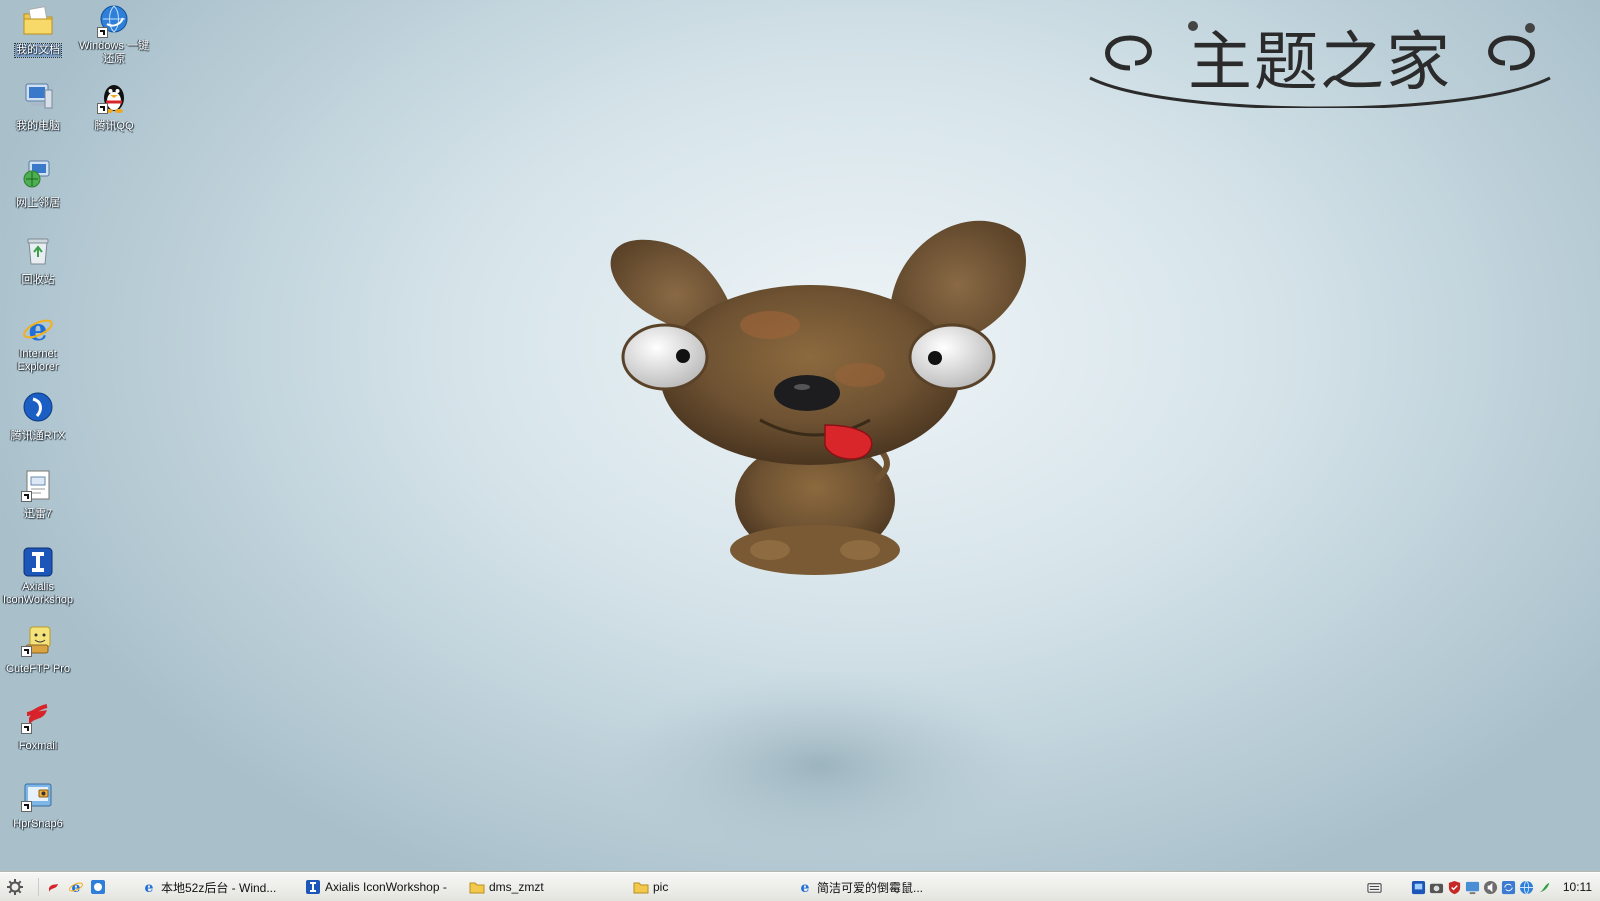 The height and width of the screenshot is (901, 1600). I want to click on quicklaunch-foxmail-icon, so click(54, 887).